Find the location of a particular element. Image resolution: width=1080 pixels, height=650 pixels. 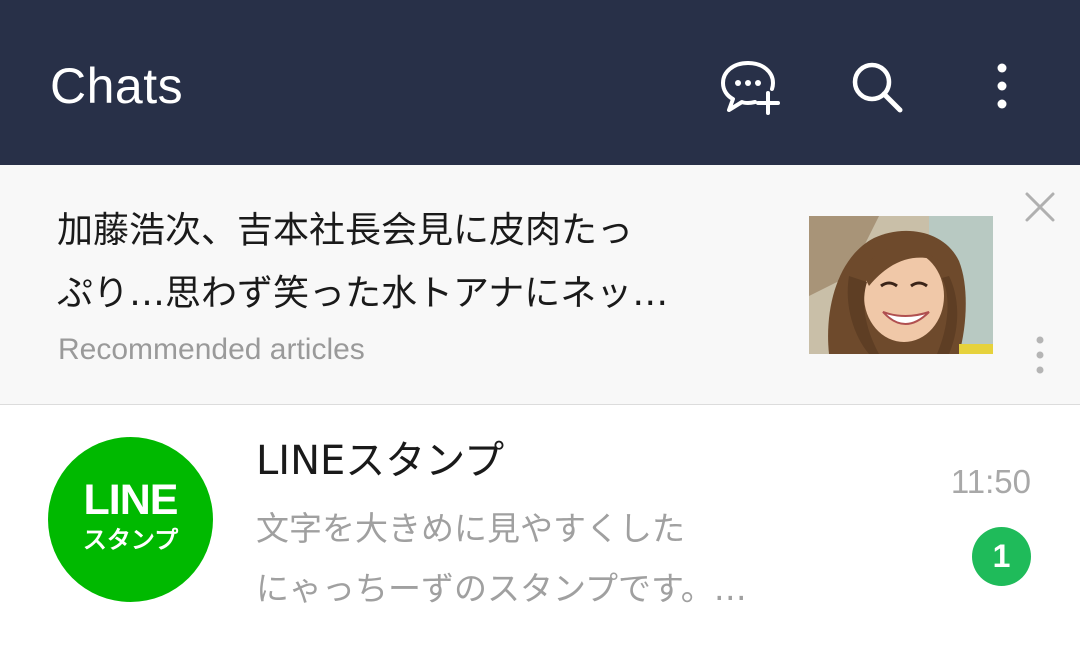

unread-badge: 1 is located at coordinates (1001, 556).